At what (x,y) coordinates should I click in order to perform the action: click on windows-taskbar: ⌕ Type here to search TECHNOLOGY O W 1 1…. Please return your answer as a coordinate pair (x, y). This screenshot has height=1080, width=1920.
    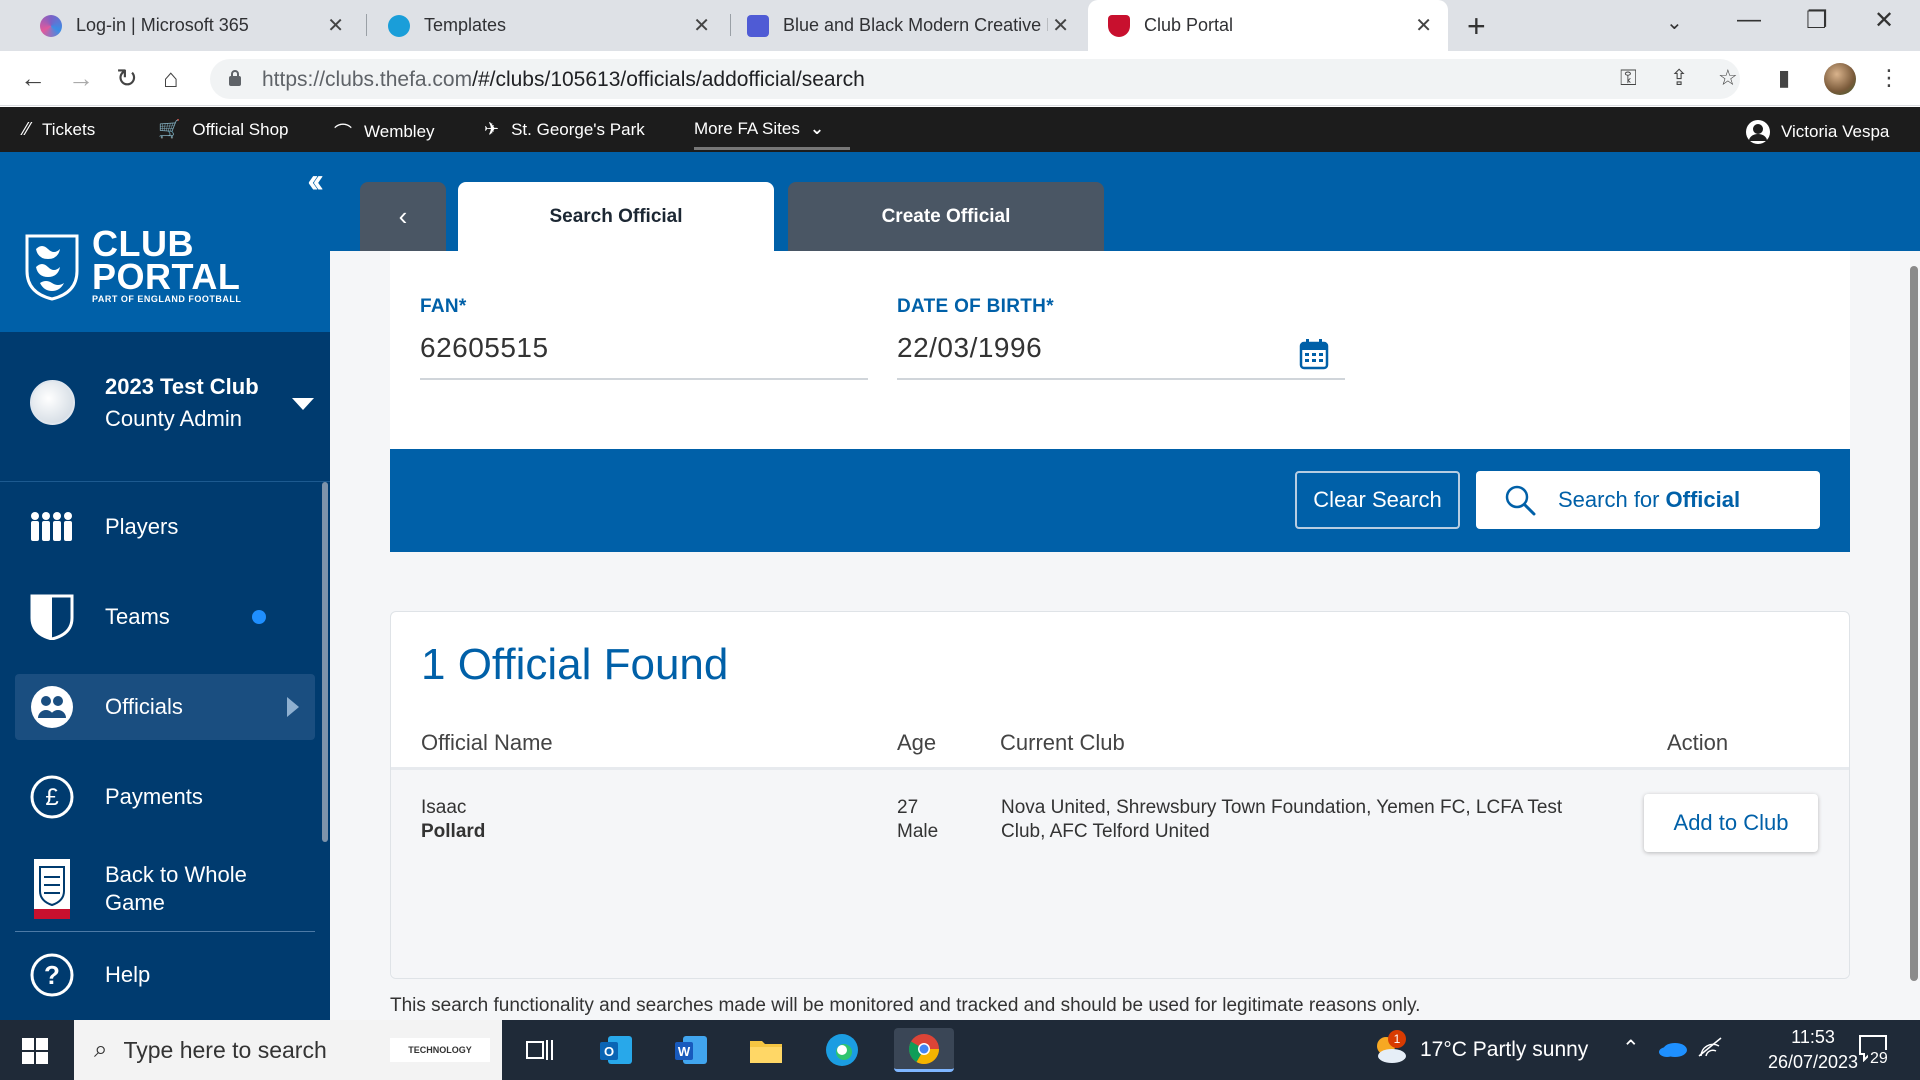
    Looking at the image, I should click on (960, 1050).